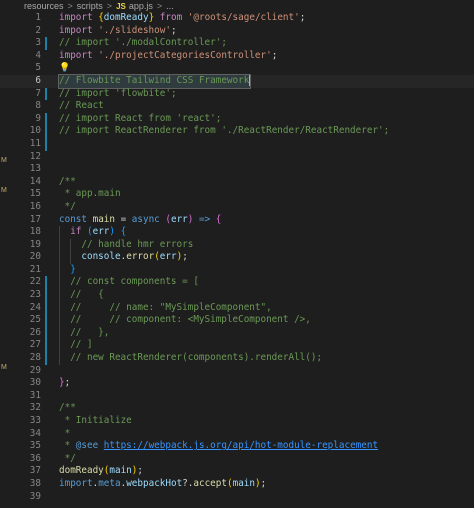 Image resolution: width=474 pixels, height=508 pixels. Describe the element at coordinates (35, 408) in the screenshot. I see `line-number: 32` at that location.